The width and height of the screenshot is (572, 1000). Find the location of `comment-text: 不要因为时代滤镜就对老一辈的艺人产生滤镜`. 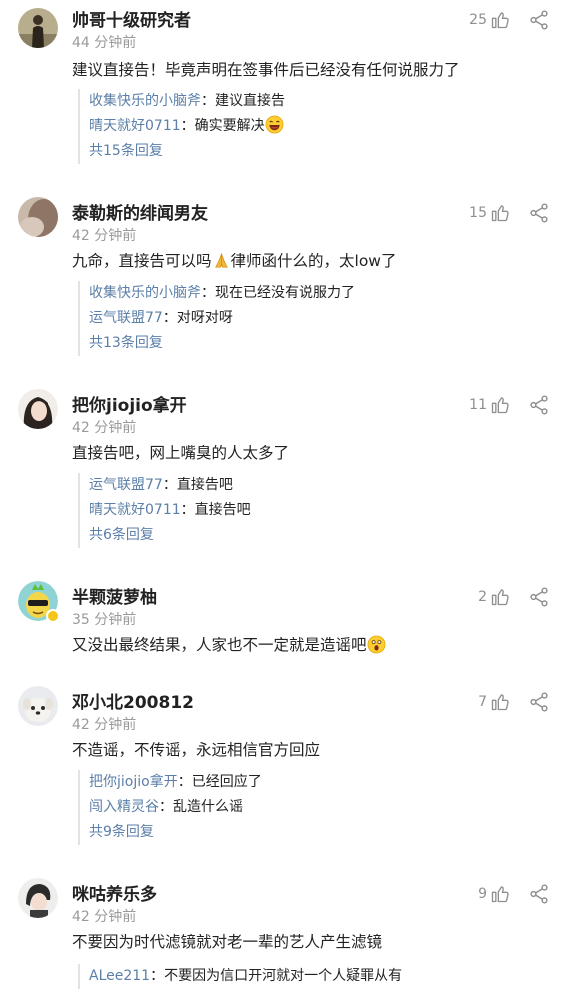

comment-text: 不要因为时代滤镜就对老一辈的艺人产生滤镜 is located at coordinates (227, 941).